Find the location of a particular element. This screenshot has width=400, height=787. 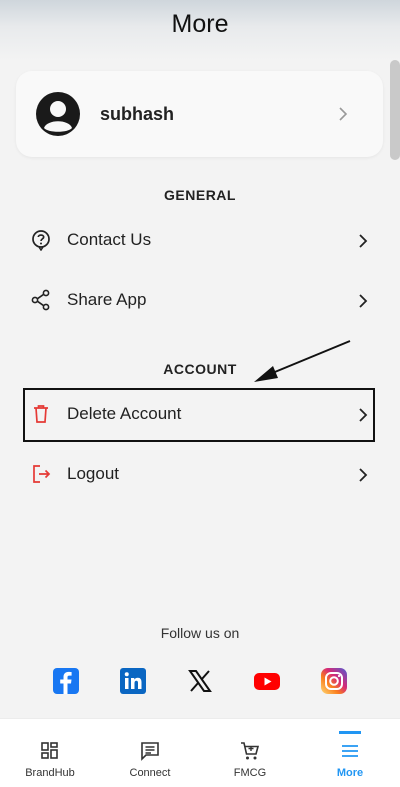

user-avatar-icon is located at coordinates (58, 114).